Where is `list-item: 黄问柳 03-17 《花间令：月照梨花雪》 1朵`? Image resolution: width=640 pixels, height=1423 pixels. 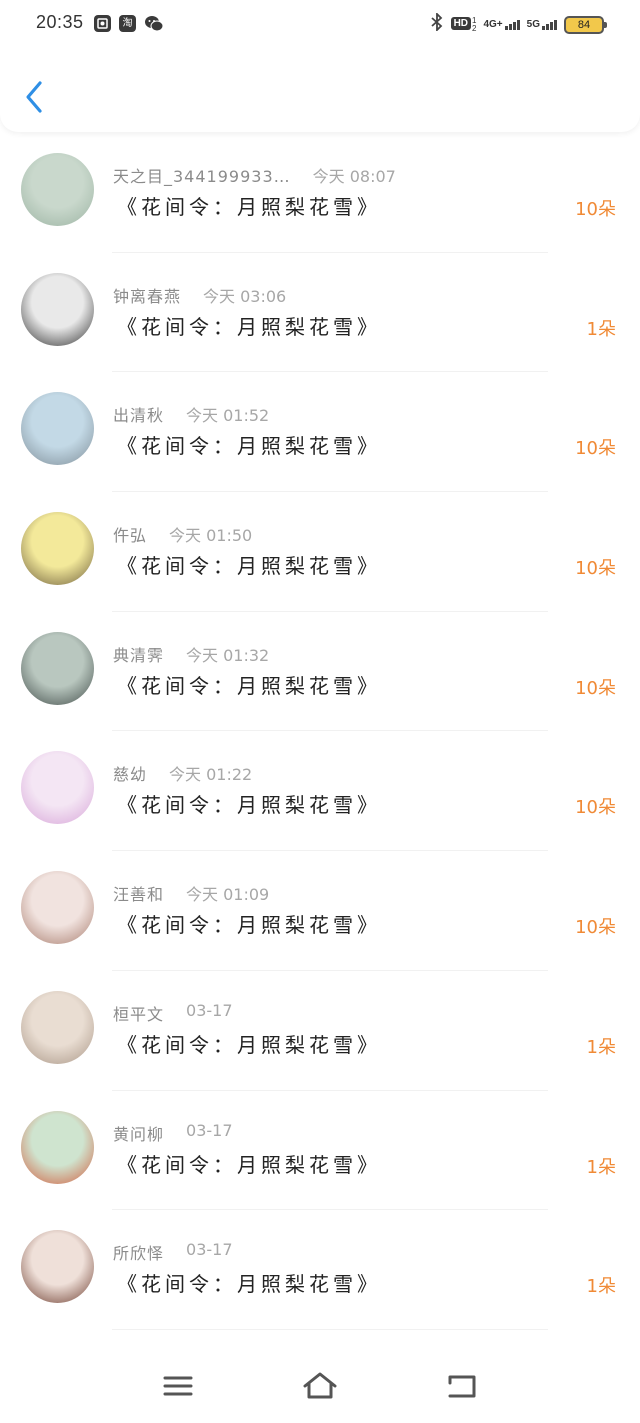
list-item: 黄问柳 03-17 《花间令：月照梨花雪》 1朵 is located at coordinates (320, 1151).